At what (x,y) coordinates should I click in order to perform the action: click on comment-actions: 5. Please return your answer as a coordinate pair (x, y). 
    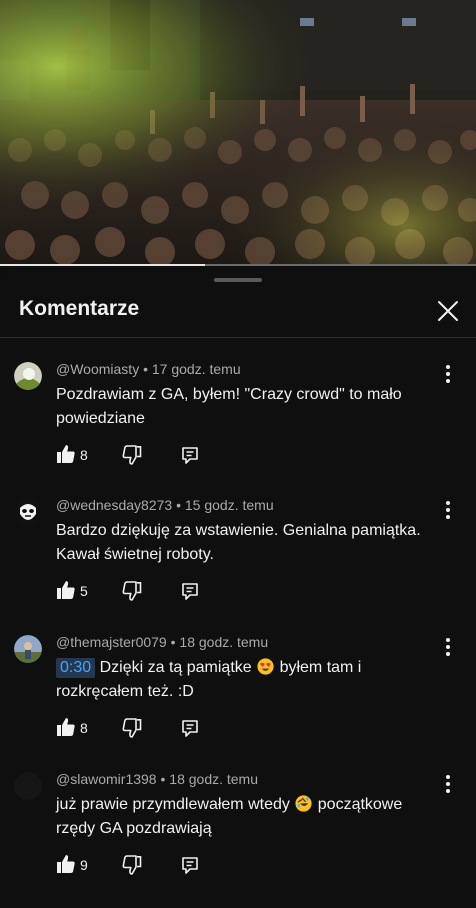
    Looking at the image, I should click on (136, 592).